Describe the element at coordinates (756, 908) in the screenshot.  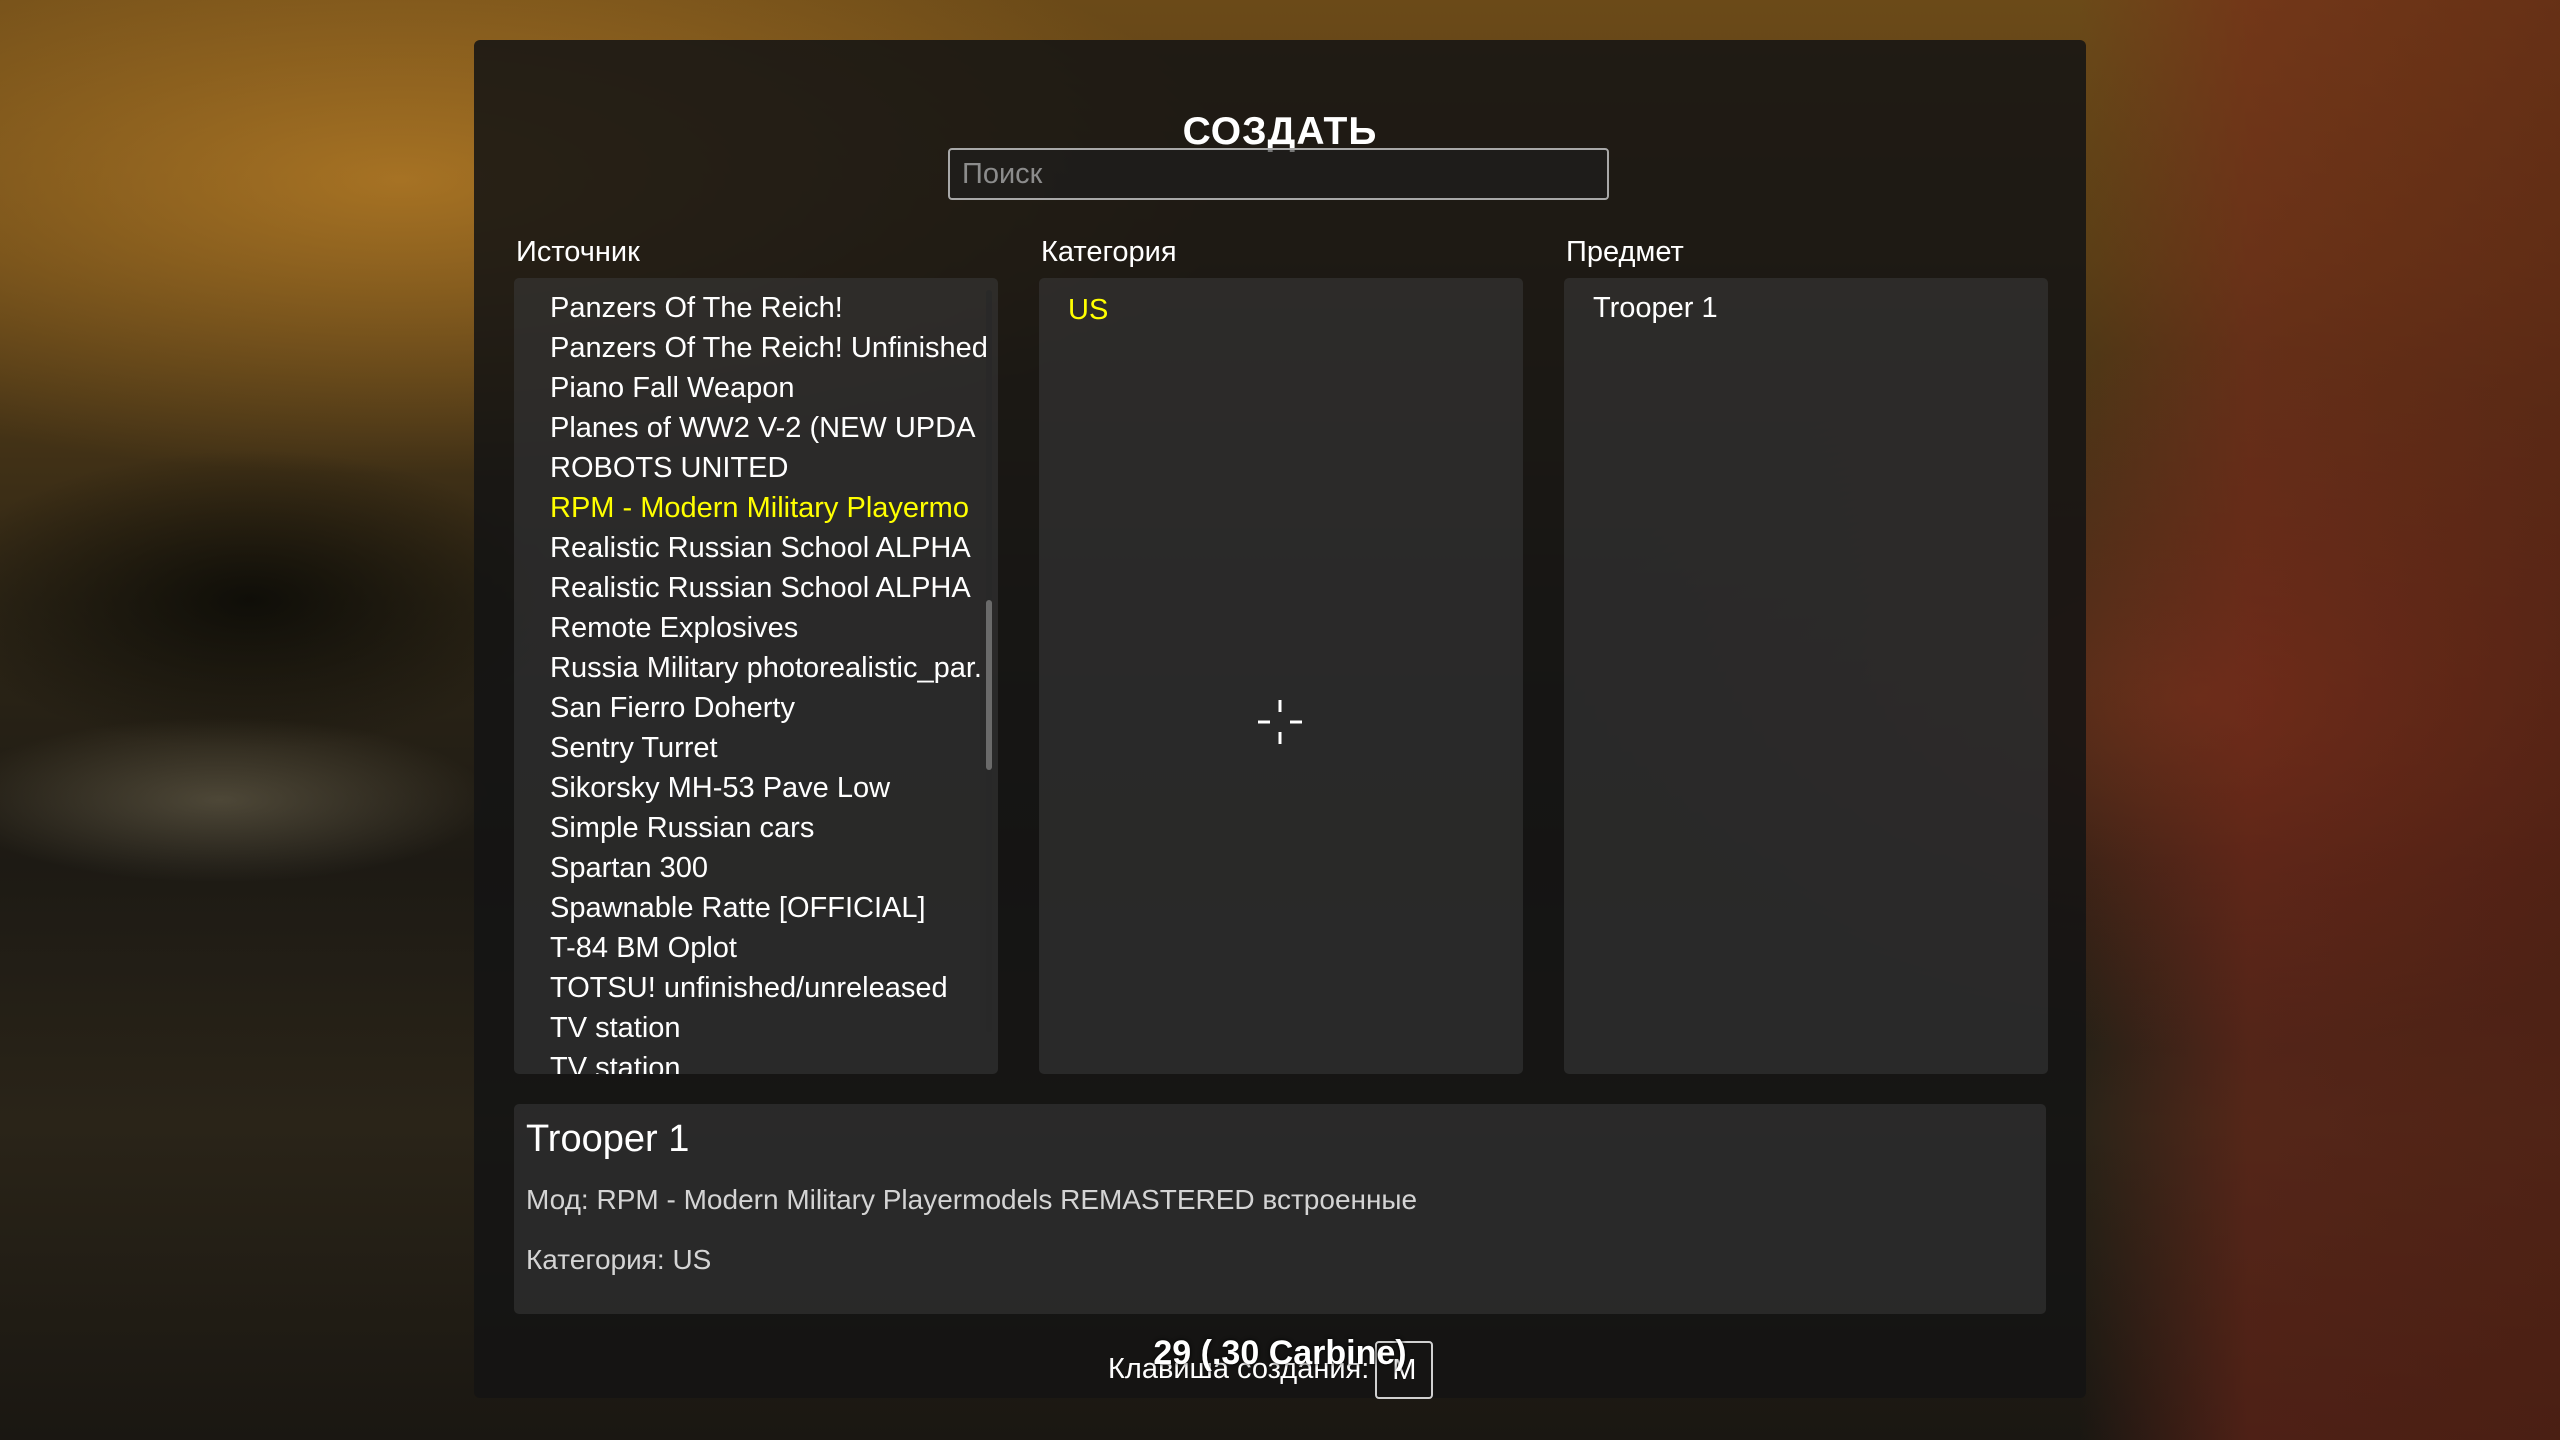
I see `source-list-item: Spawnable Ratte [OFFICIAL]` at that location.